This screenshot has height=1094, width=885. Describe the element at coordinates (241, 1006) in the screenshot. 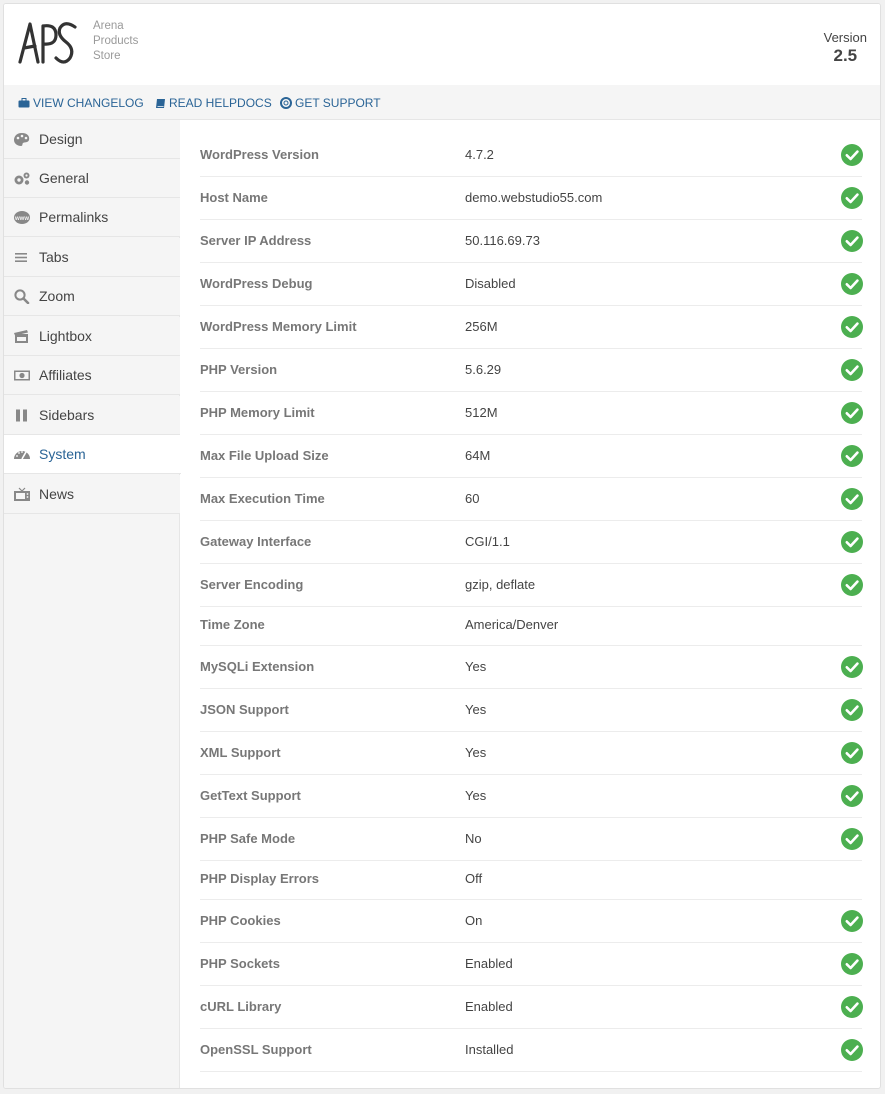

I see `row-label: cURL Library` at that location.